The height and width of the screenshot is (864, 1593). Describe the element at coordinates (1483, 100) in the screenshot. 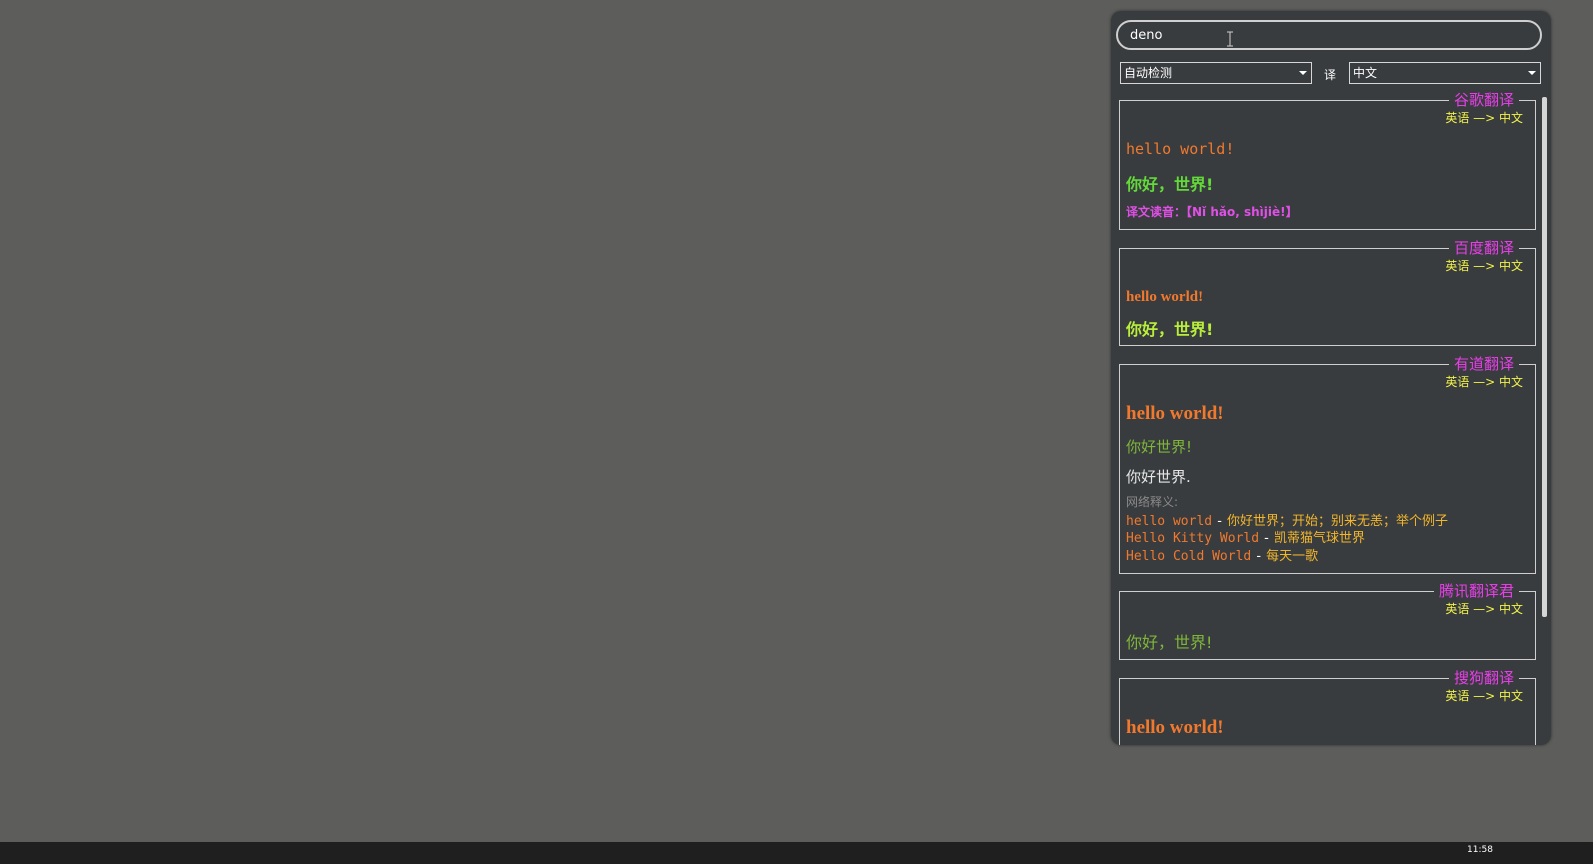

I see `engine-title: 谷歌翻译` at that location.